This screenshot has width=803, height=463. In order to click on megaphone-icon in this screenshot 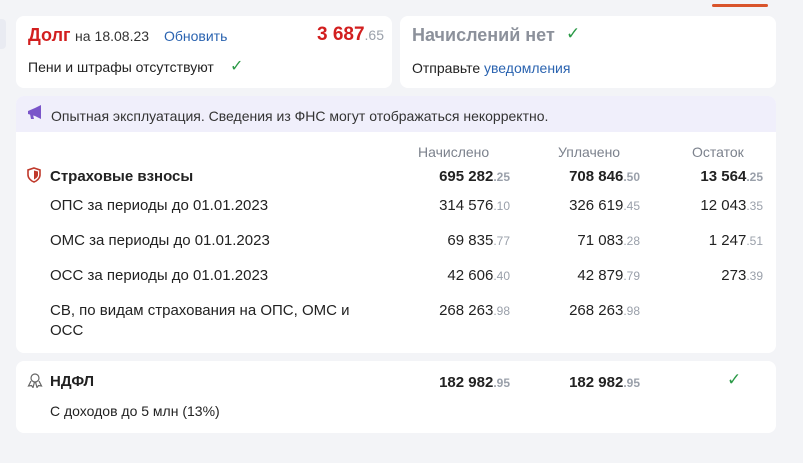, I will do `click(34, 112)`.